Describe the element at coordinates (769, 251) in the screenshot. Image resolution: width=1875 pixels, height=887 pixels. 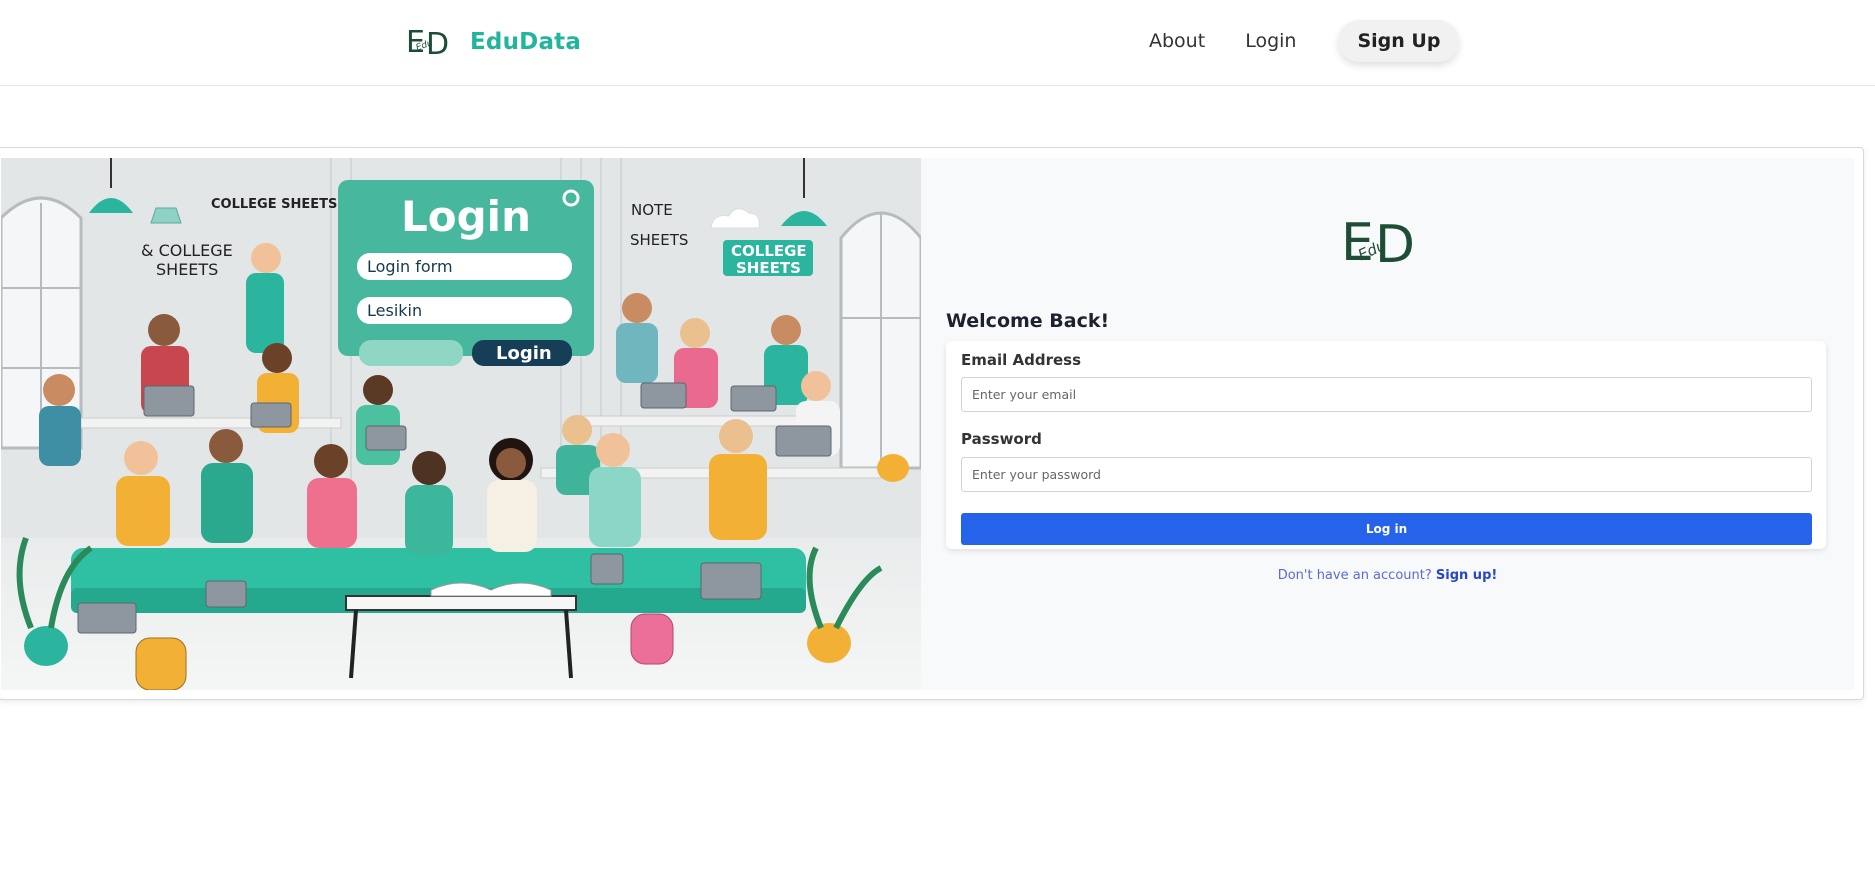
I see `svg-text: COLLEGE` at that location.